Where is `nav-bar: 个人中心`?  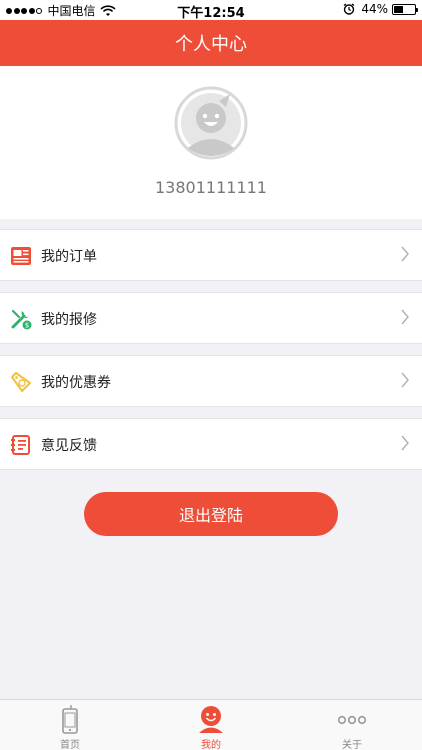
nav-bar: 个人中心 is located at coordinates (211, 43).